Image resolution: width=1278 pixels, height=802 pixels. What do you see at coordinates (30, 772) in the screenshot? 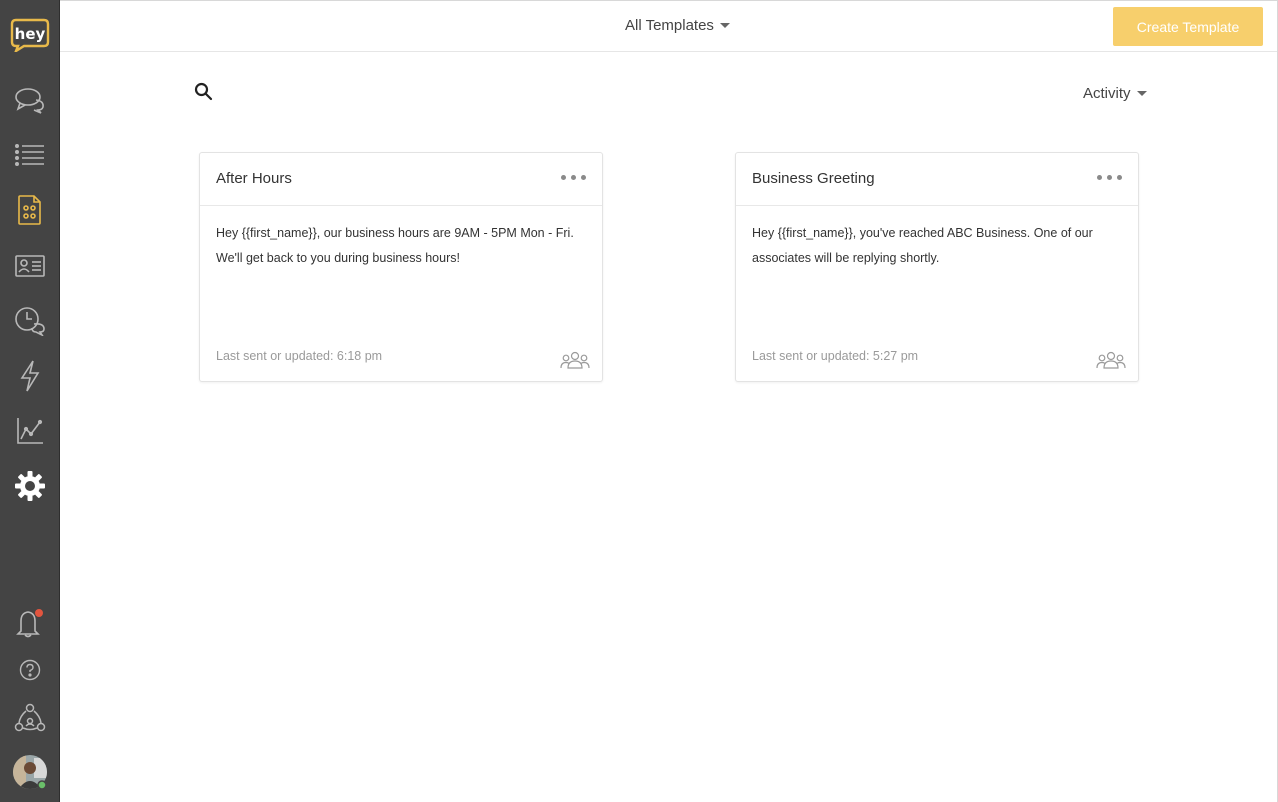
I see `avatar` at bounding box center [30, 772].